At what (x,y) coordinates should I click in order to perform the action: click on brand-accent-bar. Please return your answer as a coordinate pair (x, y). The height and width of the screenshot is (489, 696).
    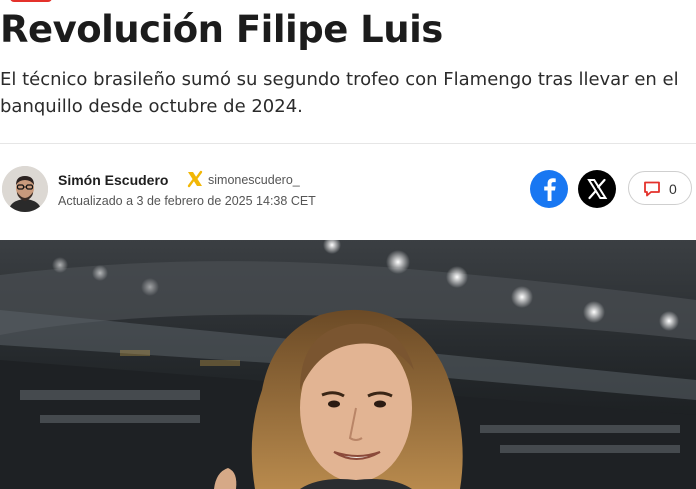
    Looking at the image, I should click on (31, 1).